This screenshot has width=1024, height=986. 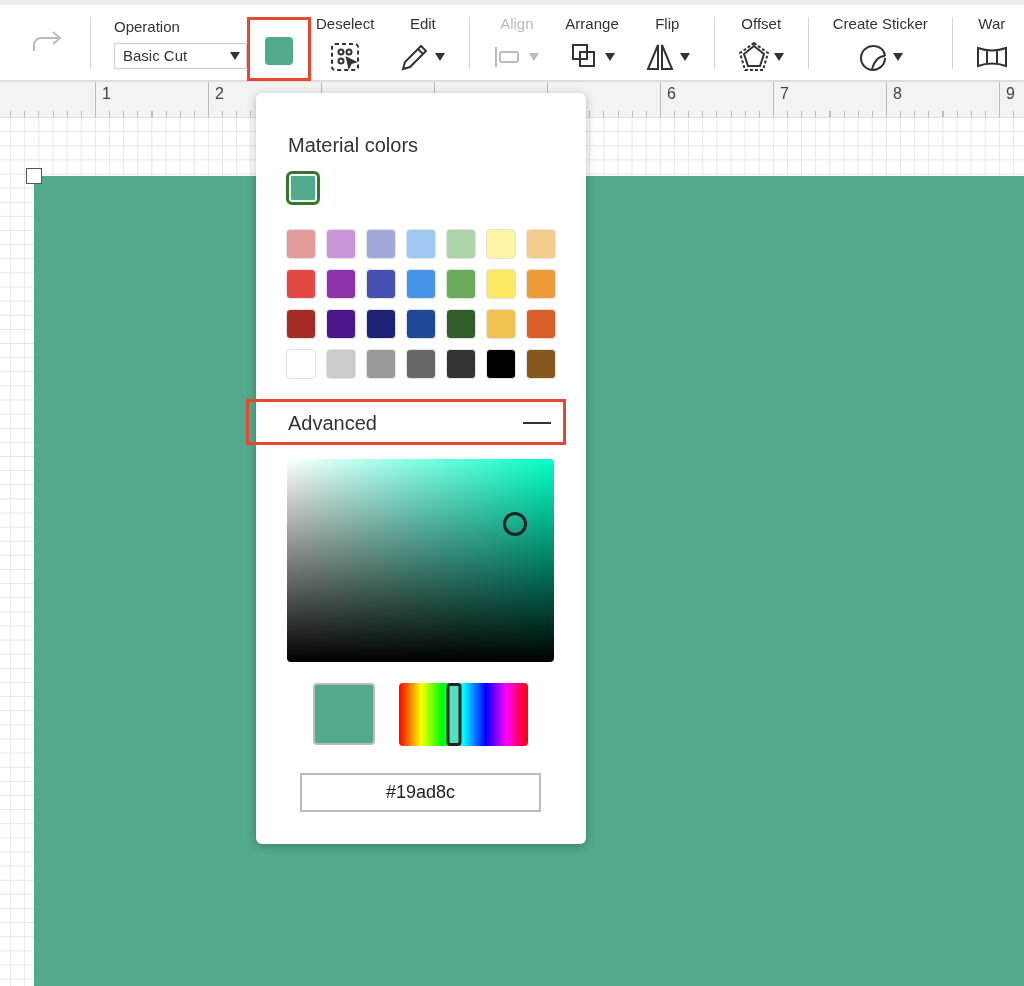 I want to click on ruler-number: 2, so click(x=219, y=93).